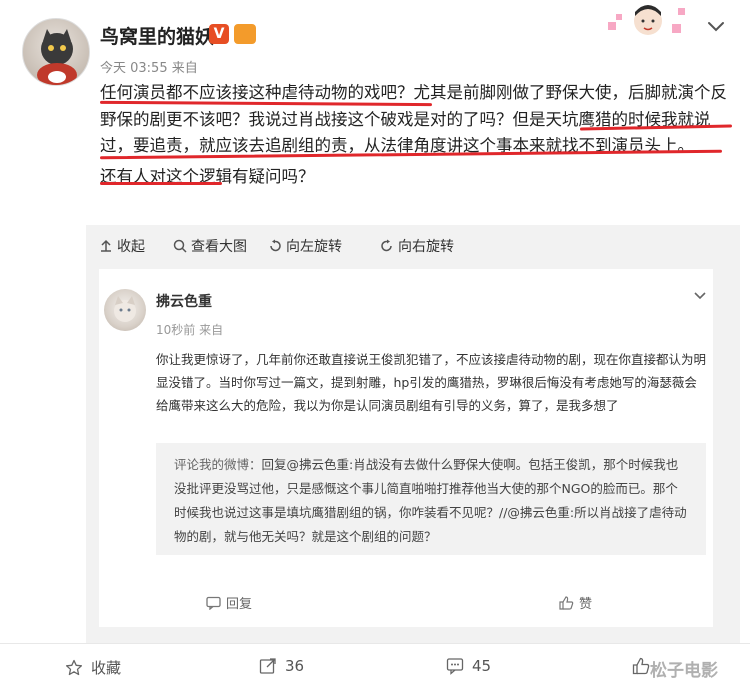  What do you see at coordinates (281, 666) in the screenshot?
I see `repost-button: 36` at bounding box center [281, 666].